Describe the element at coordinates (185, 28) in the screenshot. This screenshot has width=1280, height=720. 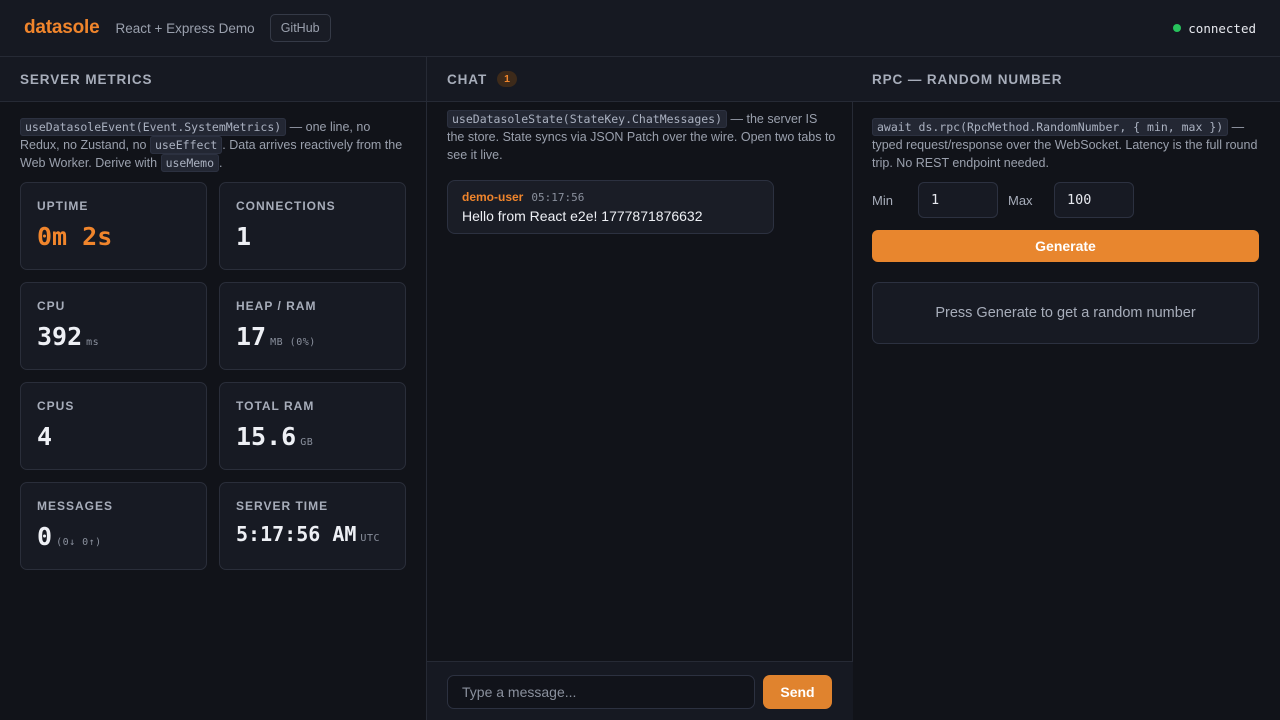
I see `app-subtitle: React + Express Demo` at that location.